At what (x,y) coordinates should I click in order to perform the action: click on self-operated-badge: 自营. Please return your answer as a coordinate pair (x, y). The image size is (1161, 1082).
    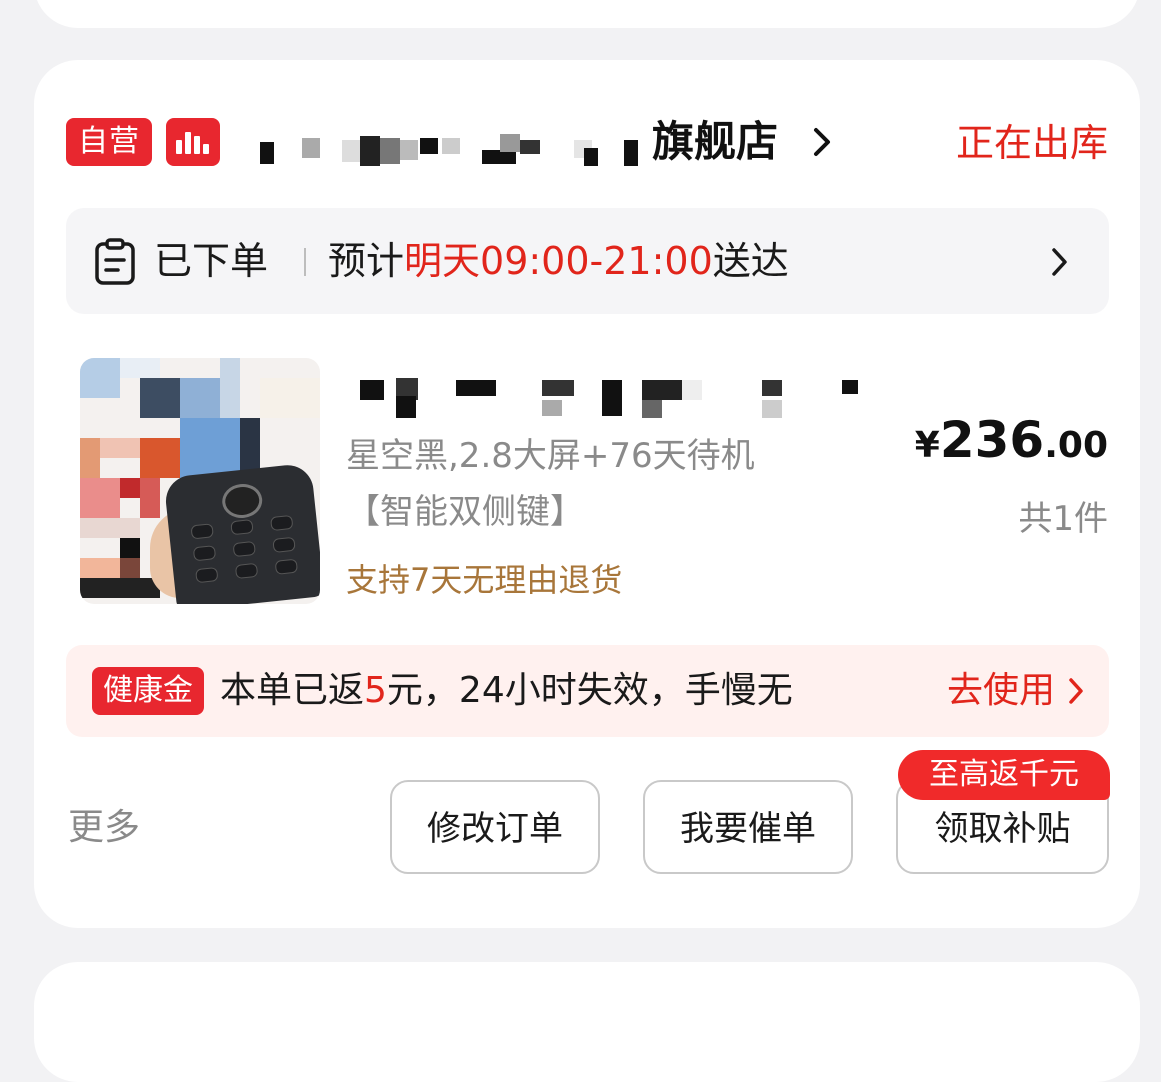
    Looking at the image, I should click on (109, 142).